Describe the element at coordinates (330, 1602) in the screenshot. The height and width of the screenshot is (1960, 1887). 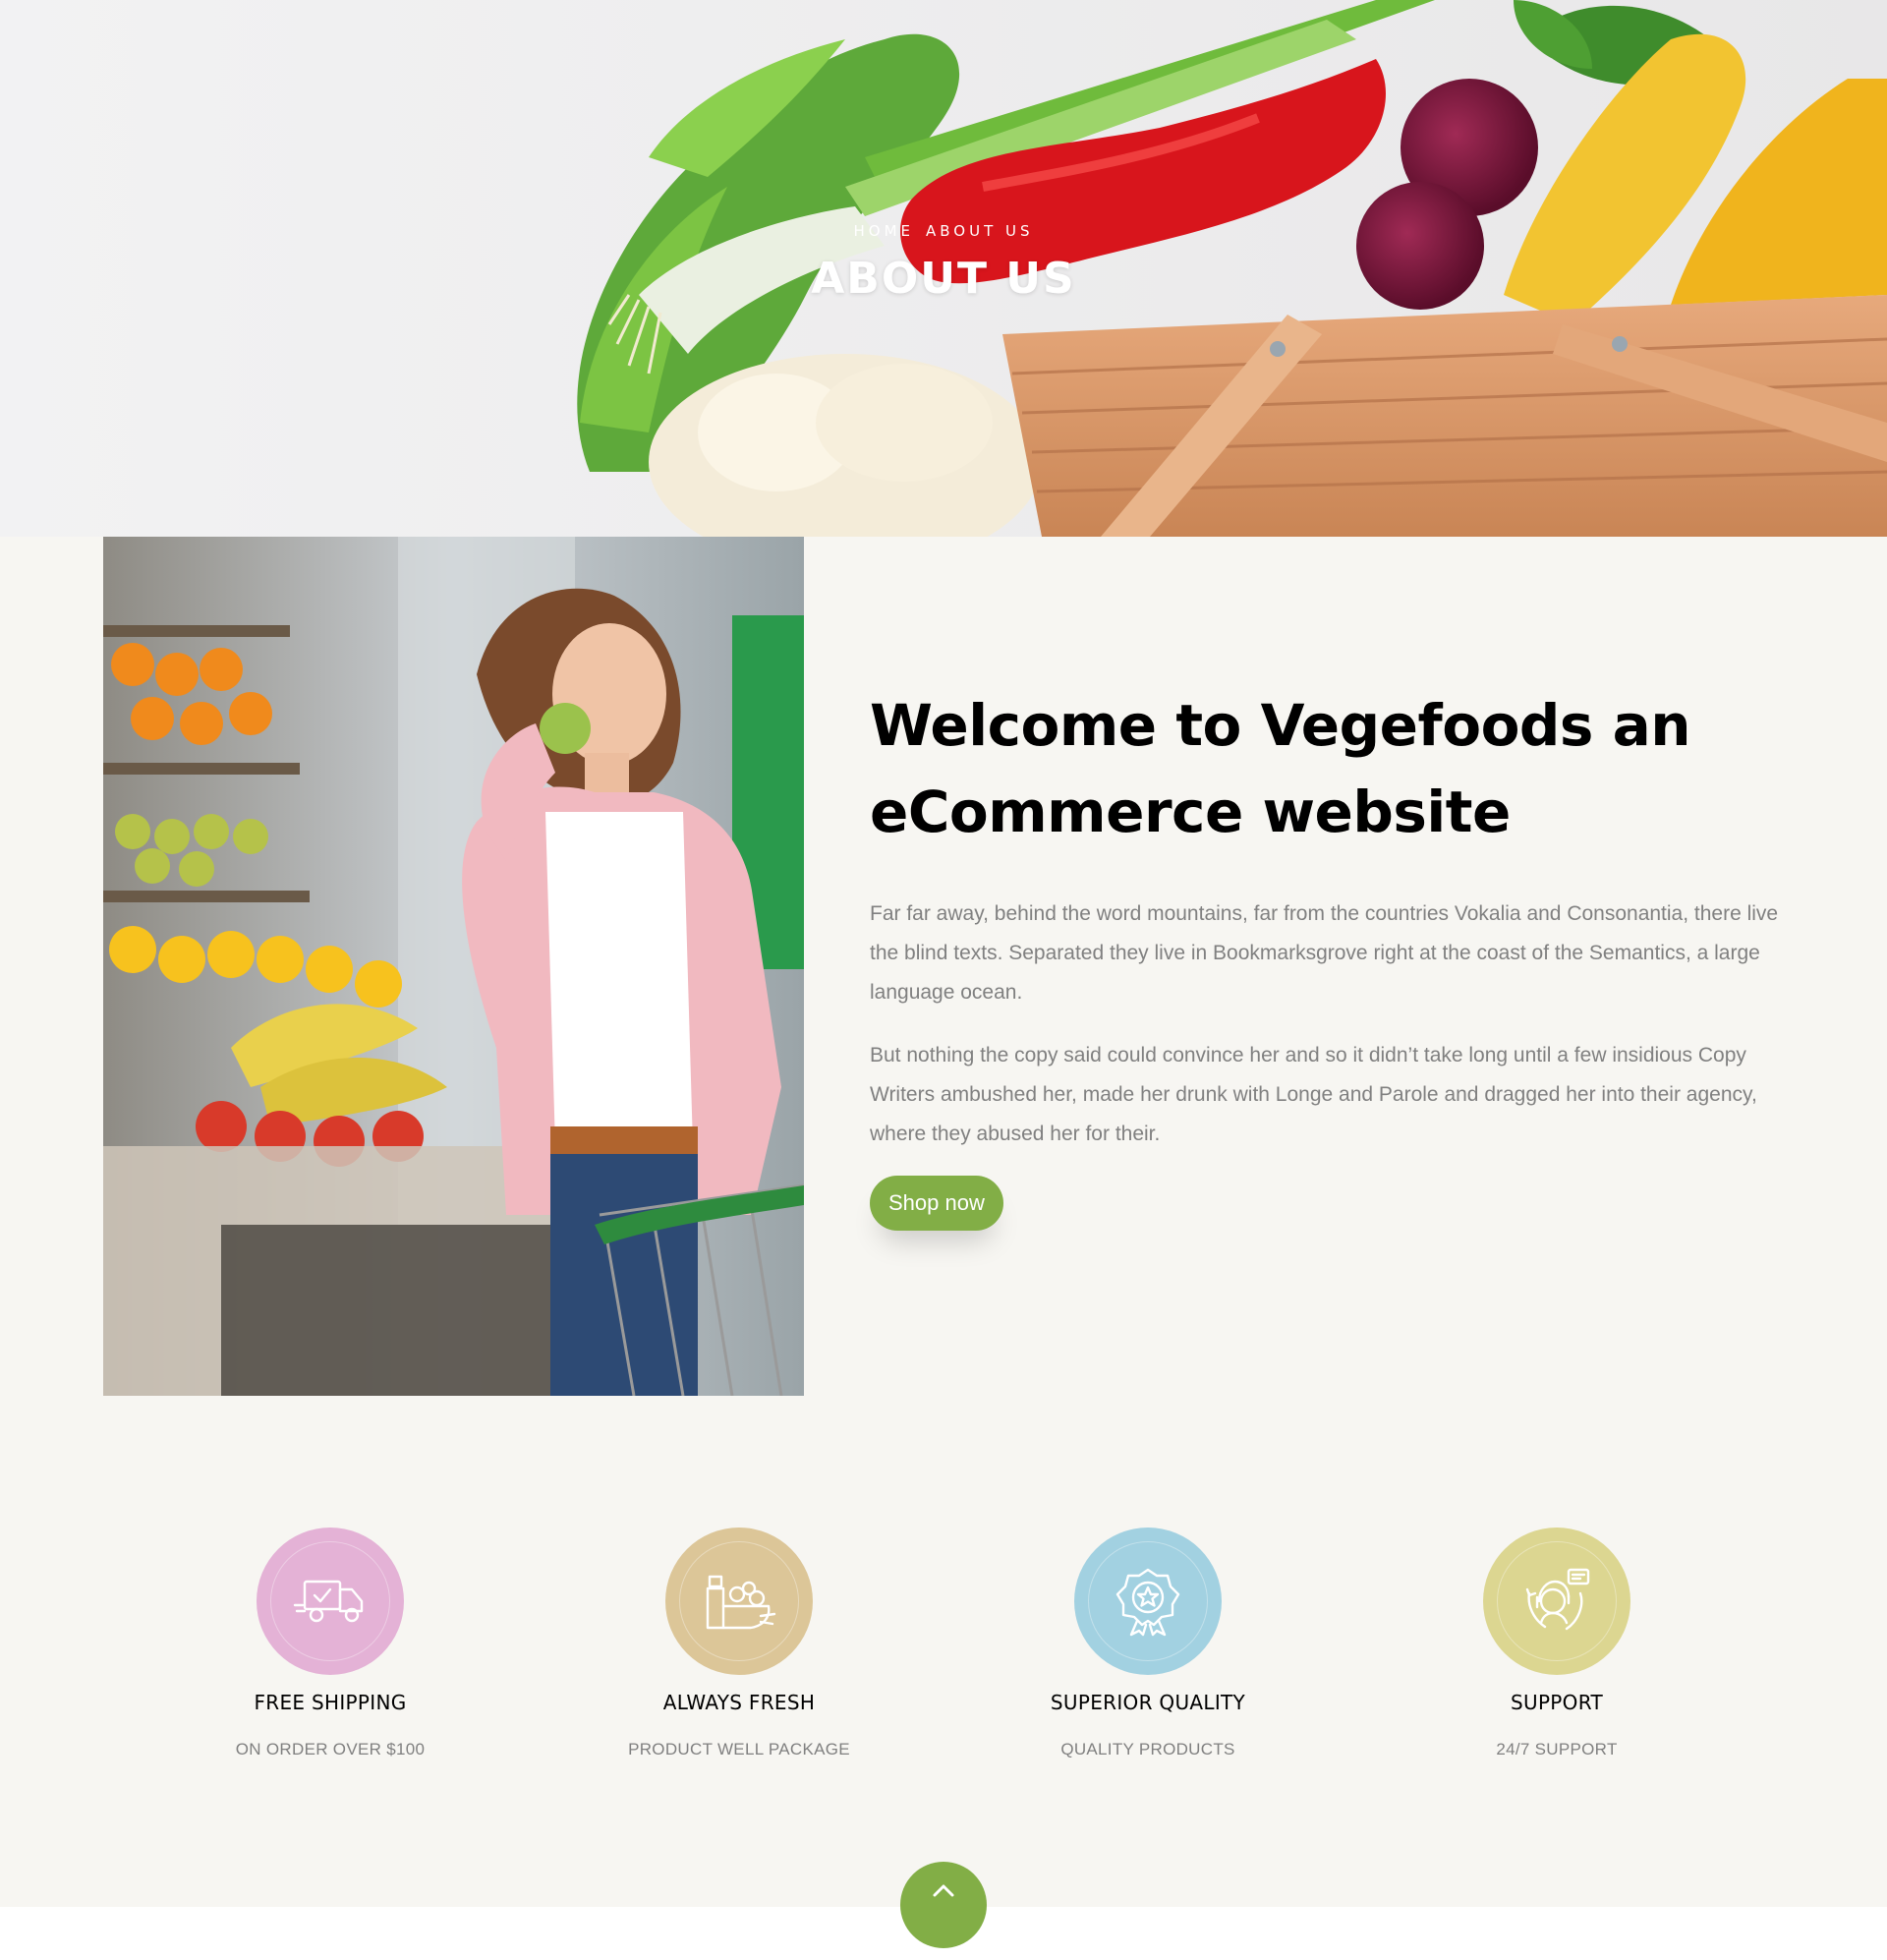
I see `truck-icon` at that location.